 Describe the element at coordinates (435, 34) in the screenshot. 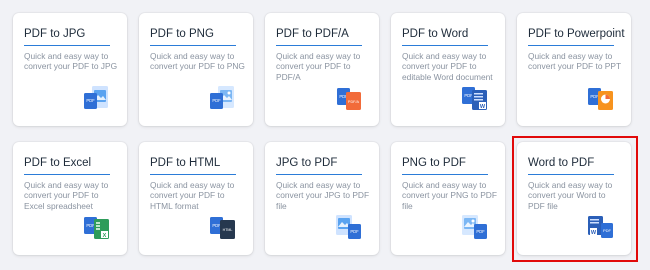

I see `card-title: PDF to Word` at that location.